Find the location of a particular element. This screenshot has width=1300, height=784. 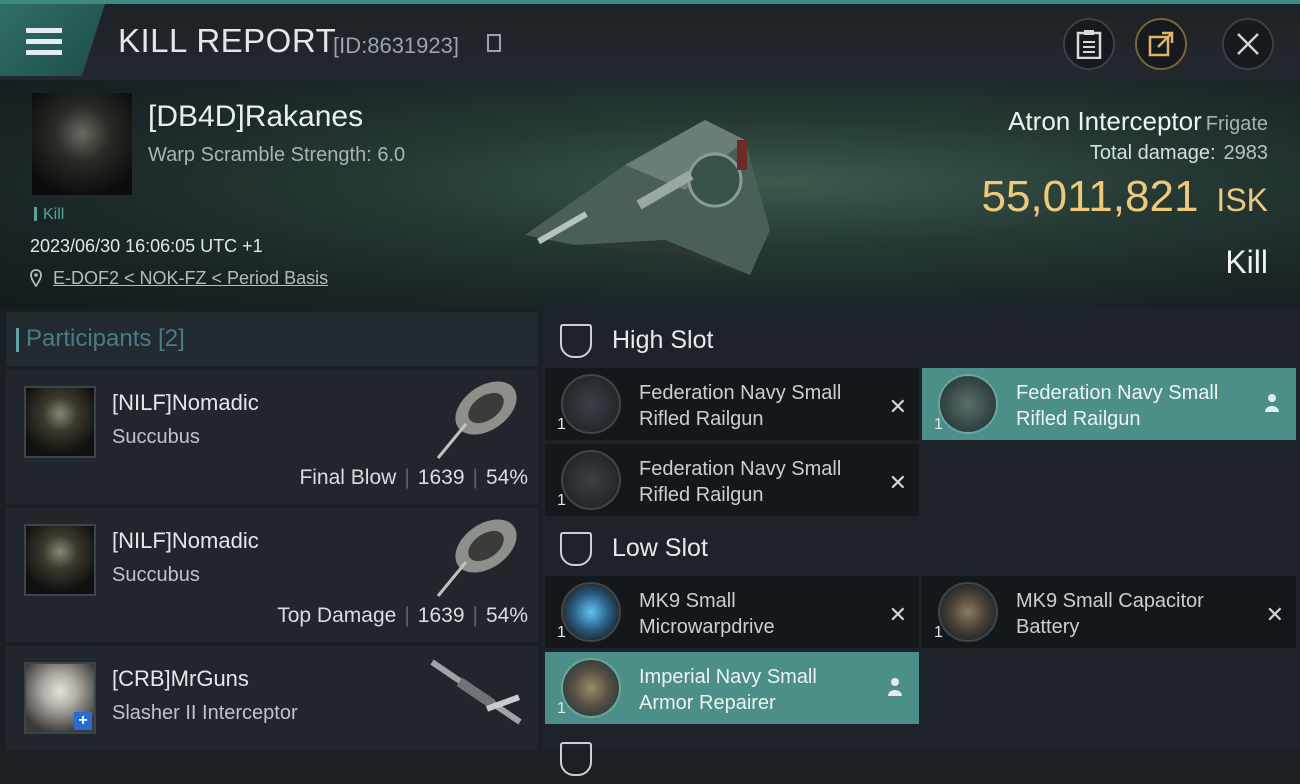

module-name: MK9 Small Capacitor Battery is located at coordinates (1110, 614).